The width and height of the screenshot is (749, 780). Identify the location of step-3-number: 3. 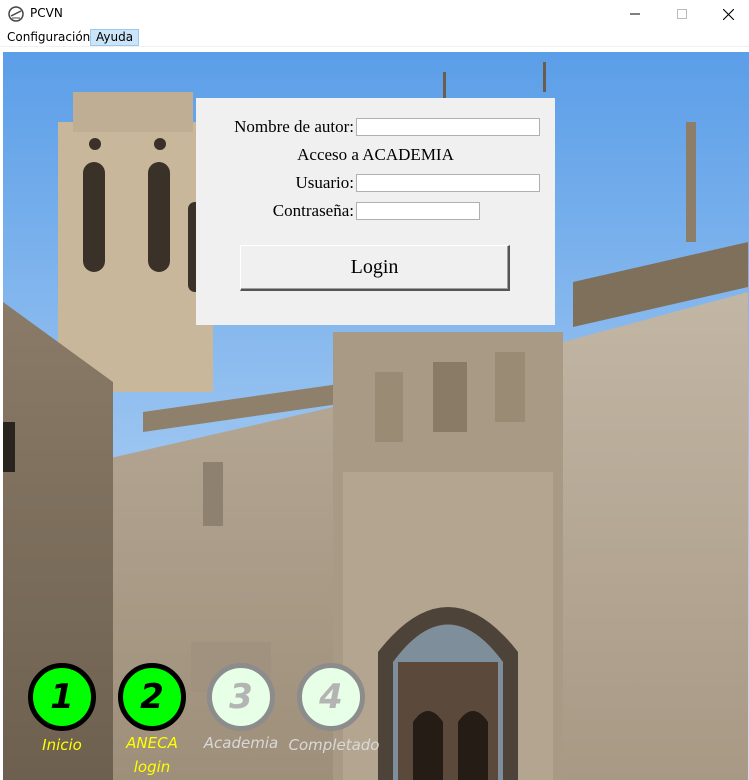
(241, 697).